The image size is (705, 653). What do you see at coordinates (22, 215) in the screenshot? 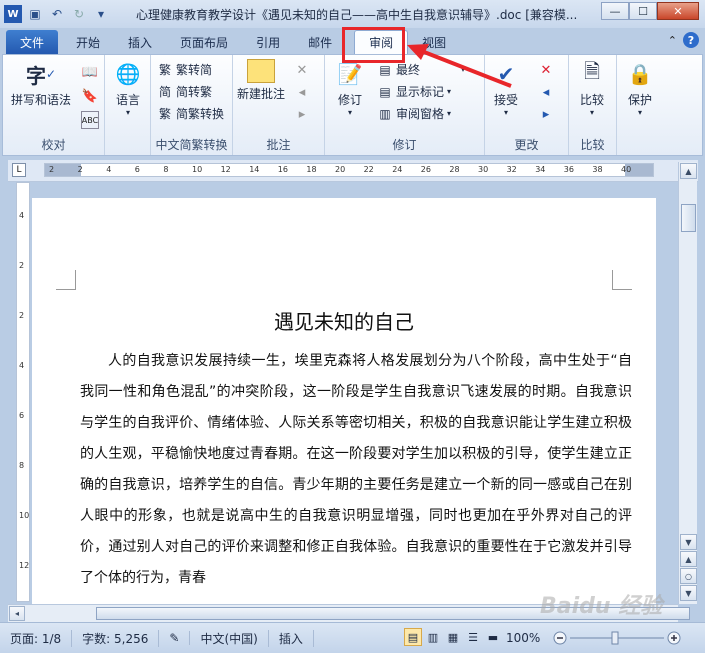
I see `vertical-ruler-tick: 4` at bounding box center [22, 215].